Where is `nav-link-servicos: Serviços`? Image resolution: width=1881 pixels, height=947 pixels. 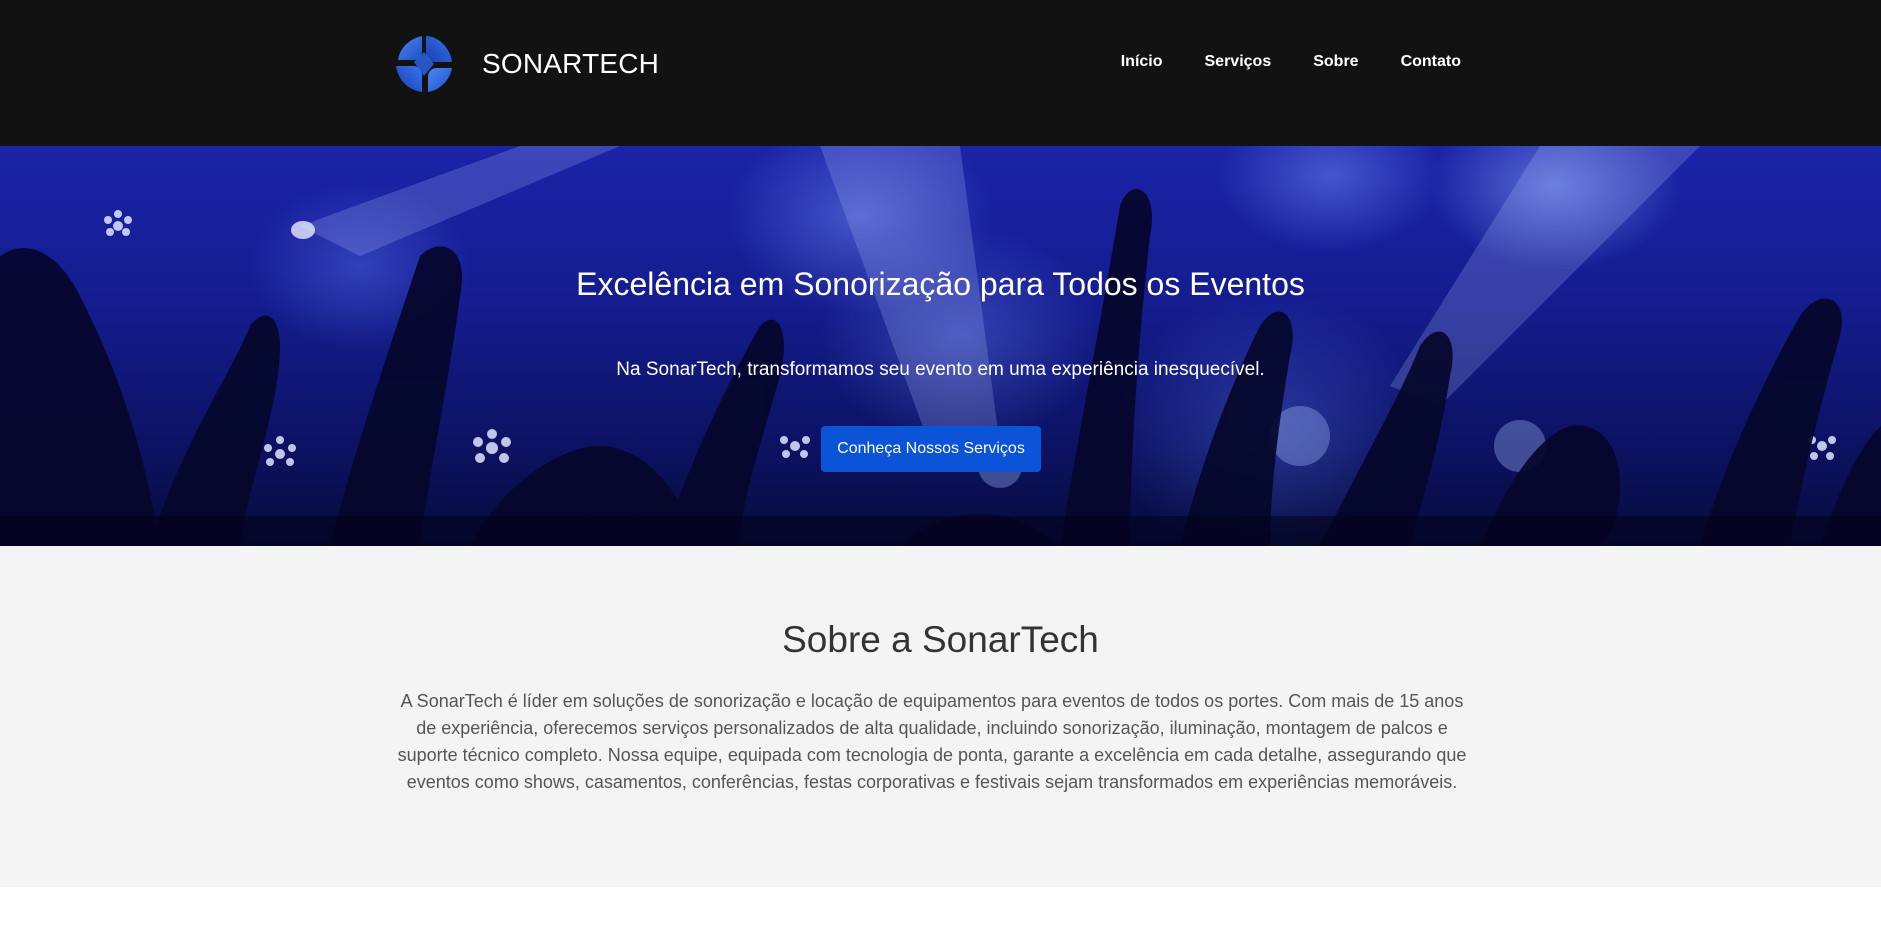
nav-link-servicos: Serviços is located at coordinates (1238, 62).